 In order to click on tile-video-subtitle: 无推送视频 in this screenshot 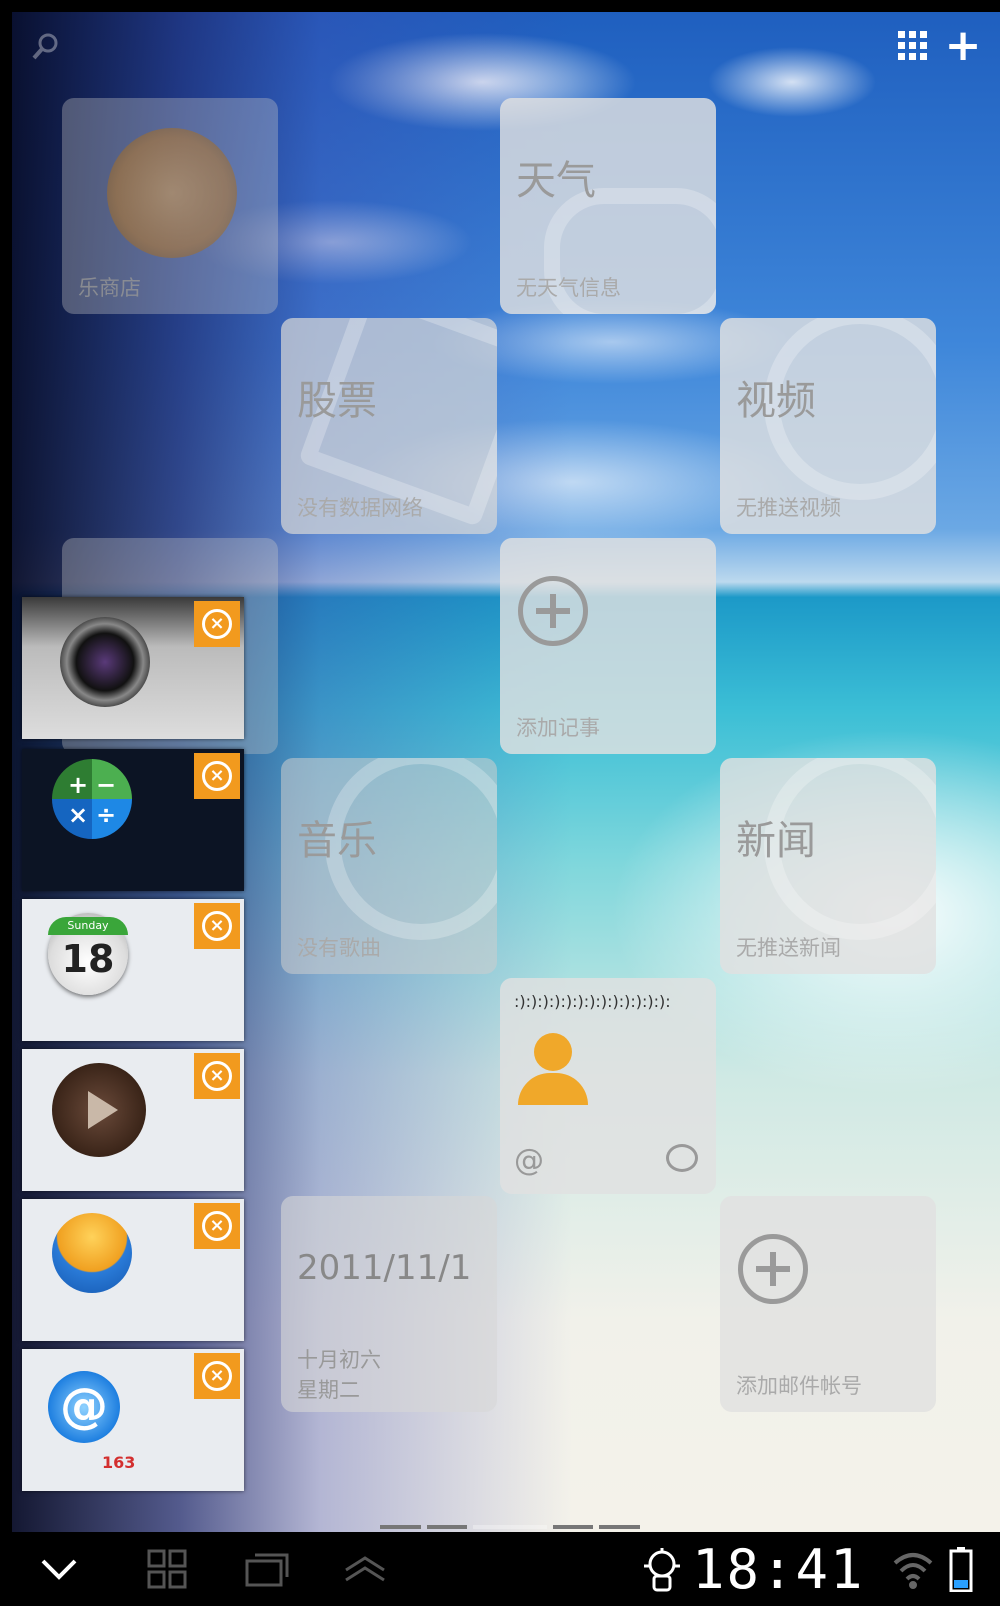, I will do `click(788, 508)`.